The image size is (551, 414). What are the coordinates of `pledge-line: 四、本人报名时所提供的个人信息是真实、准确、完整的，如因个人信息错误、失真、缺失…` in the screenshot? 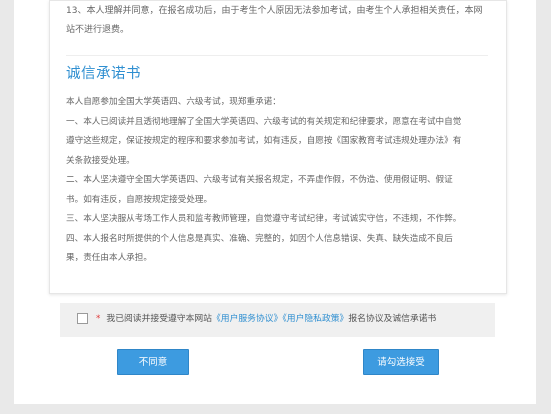 It's located at (259, 238).